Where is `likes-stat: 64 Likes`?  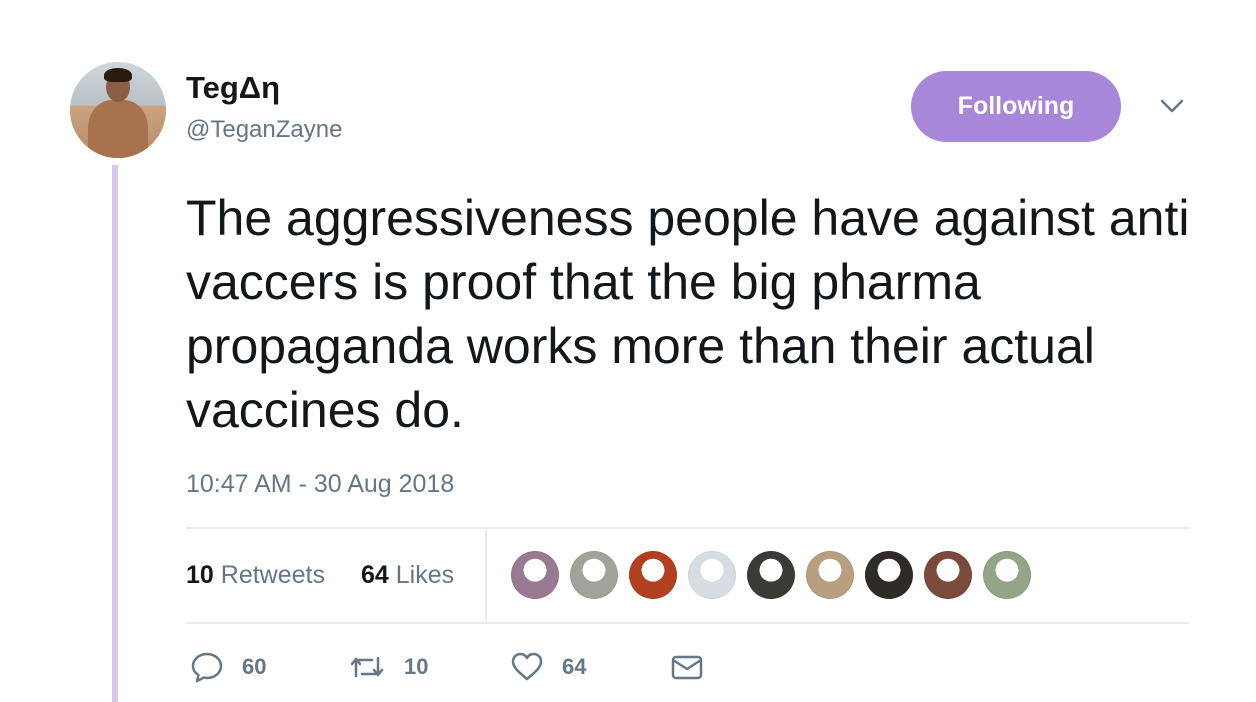 likes-stat: 64 Likes is located at coordinates (407, 575).